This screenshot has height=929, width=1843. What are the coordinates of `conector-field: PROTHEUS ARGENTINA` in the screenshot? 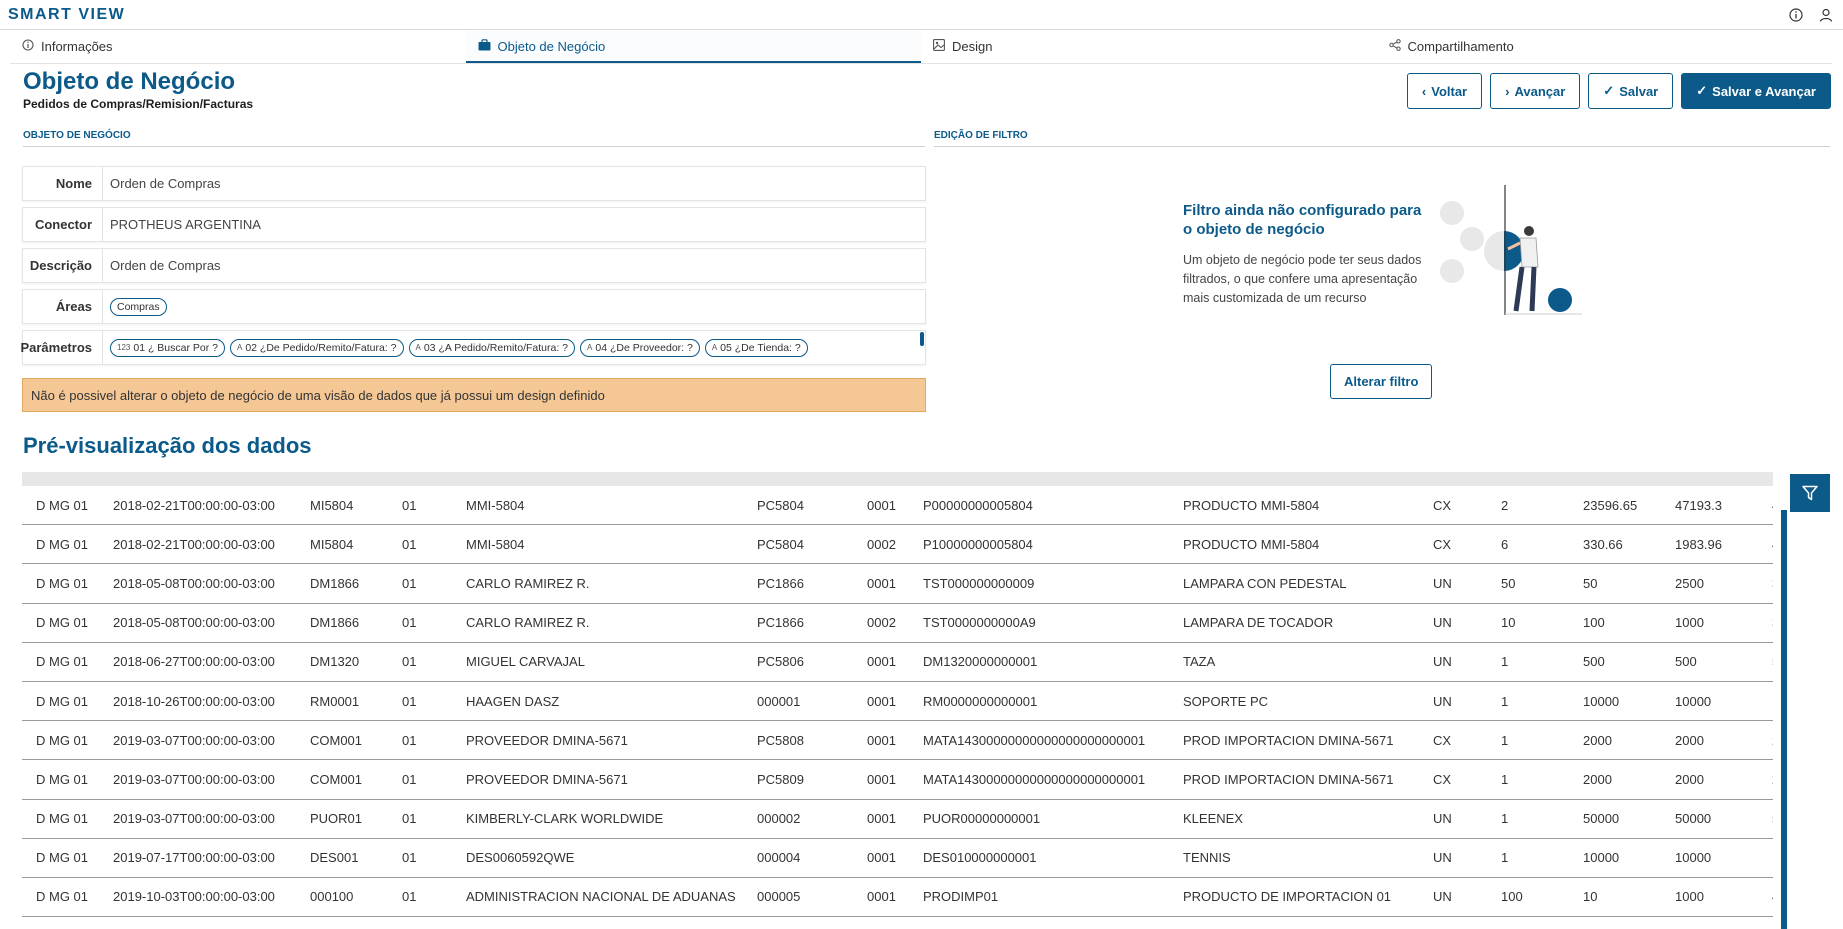 It's located at (514, 224).